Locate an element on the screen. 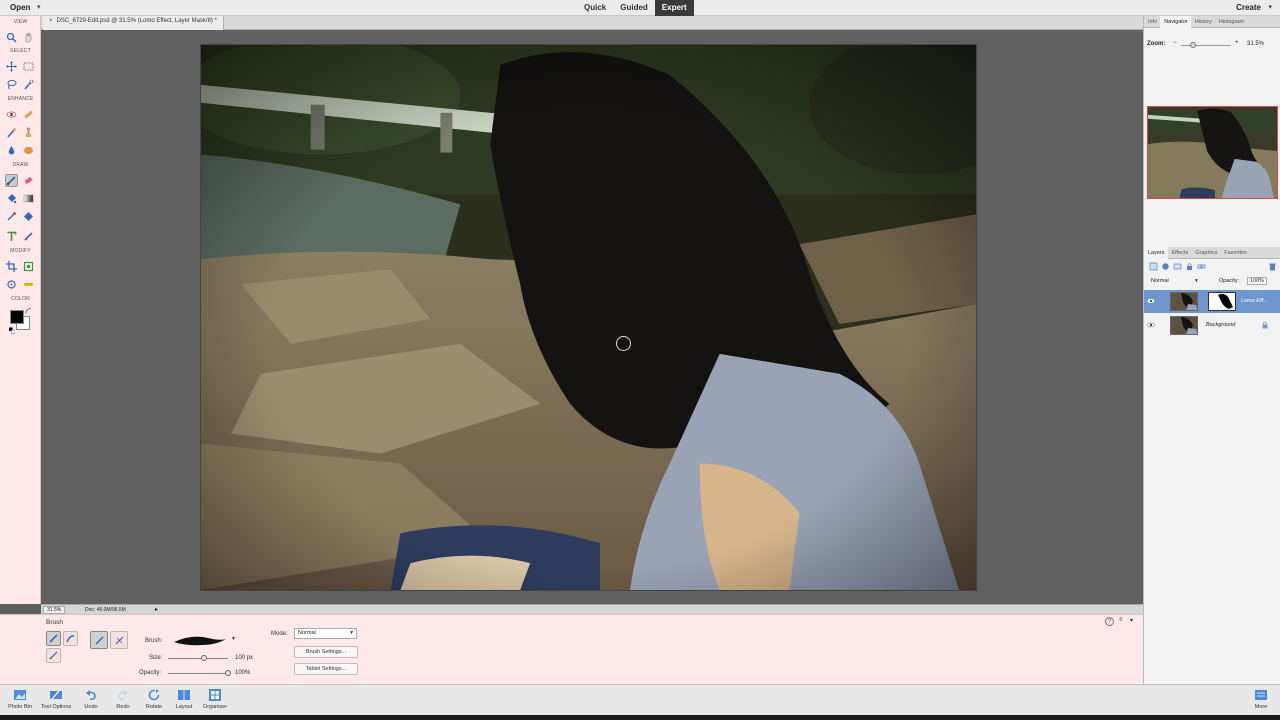 The width and height of the screenshot is (1280, 720). lock-icon is located at coordinates (1189, 266).